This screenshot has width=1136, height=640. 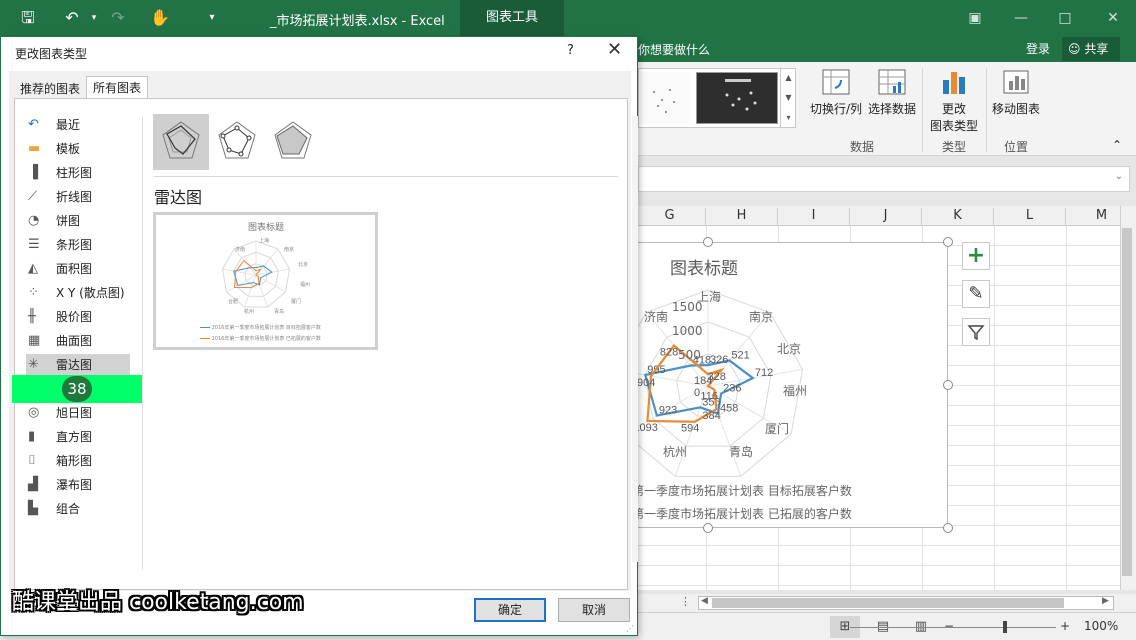 I want to click on zoom-out-icon: −, so click(x=949, y=626).